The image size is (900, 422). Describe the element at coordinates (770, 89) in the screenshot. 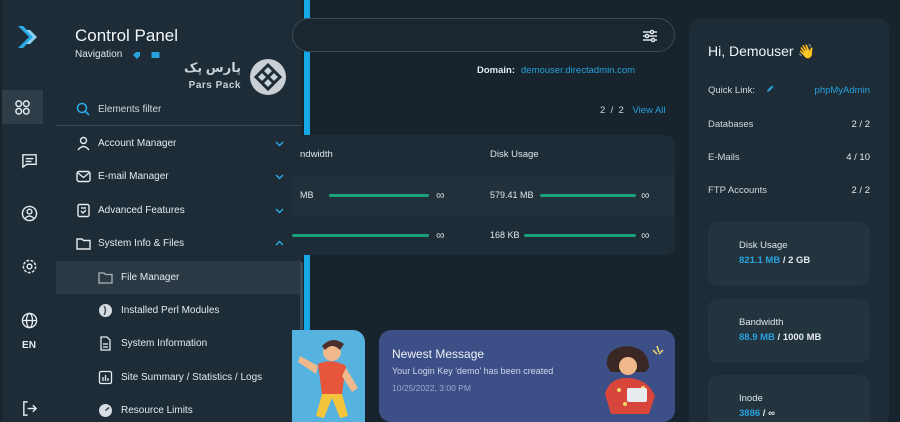

I see `pencil-icon` at that location.